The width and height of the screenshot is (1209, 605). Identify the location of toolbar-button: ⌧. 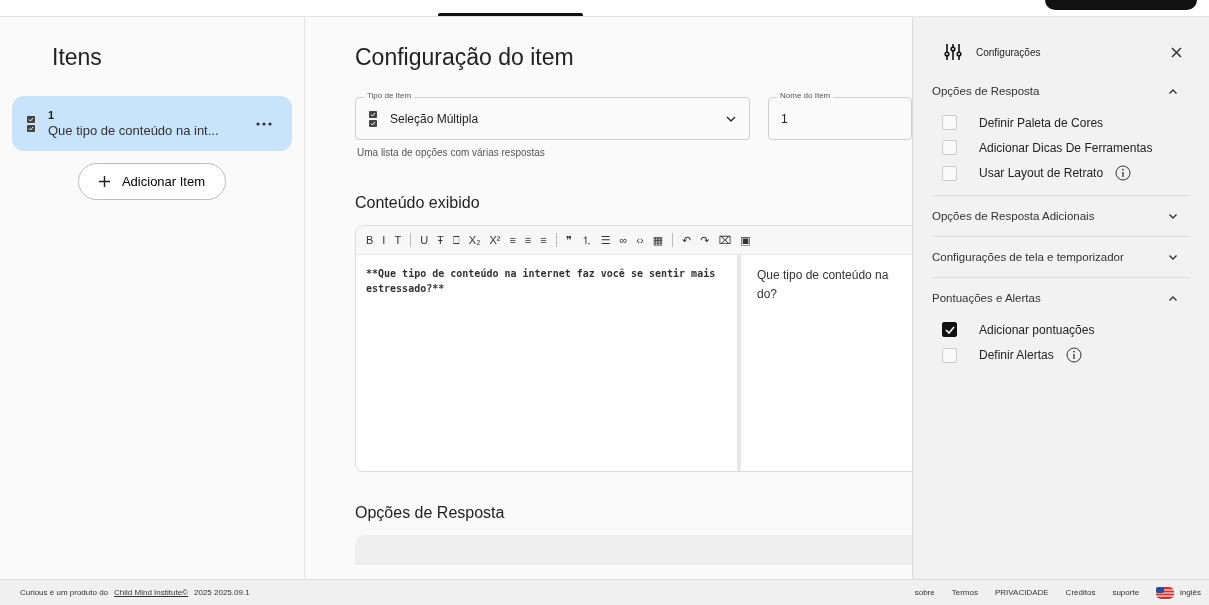
(725, 240).